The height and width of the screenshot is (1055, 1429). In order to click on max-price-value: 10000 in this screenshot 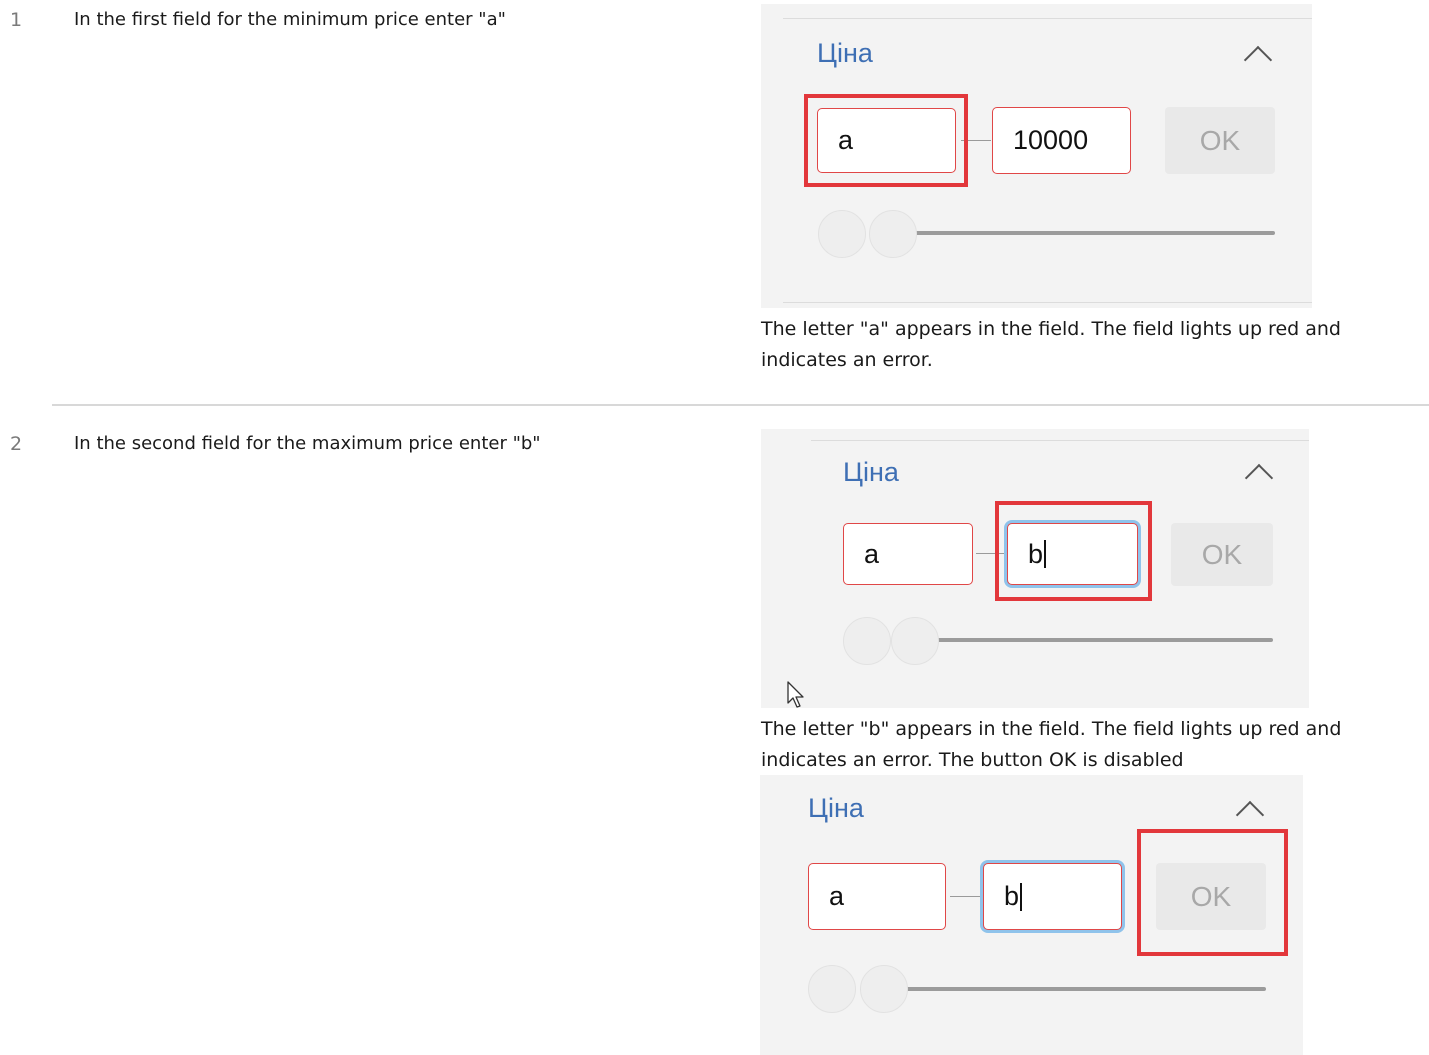, I will do `click(1051, 140)`.